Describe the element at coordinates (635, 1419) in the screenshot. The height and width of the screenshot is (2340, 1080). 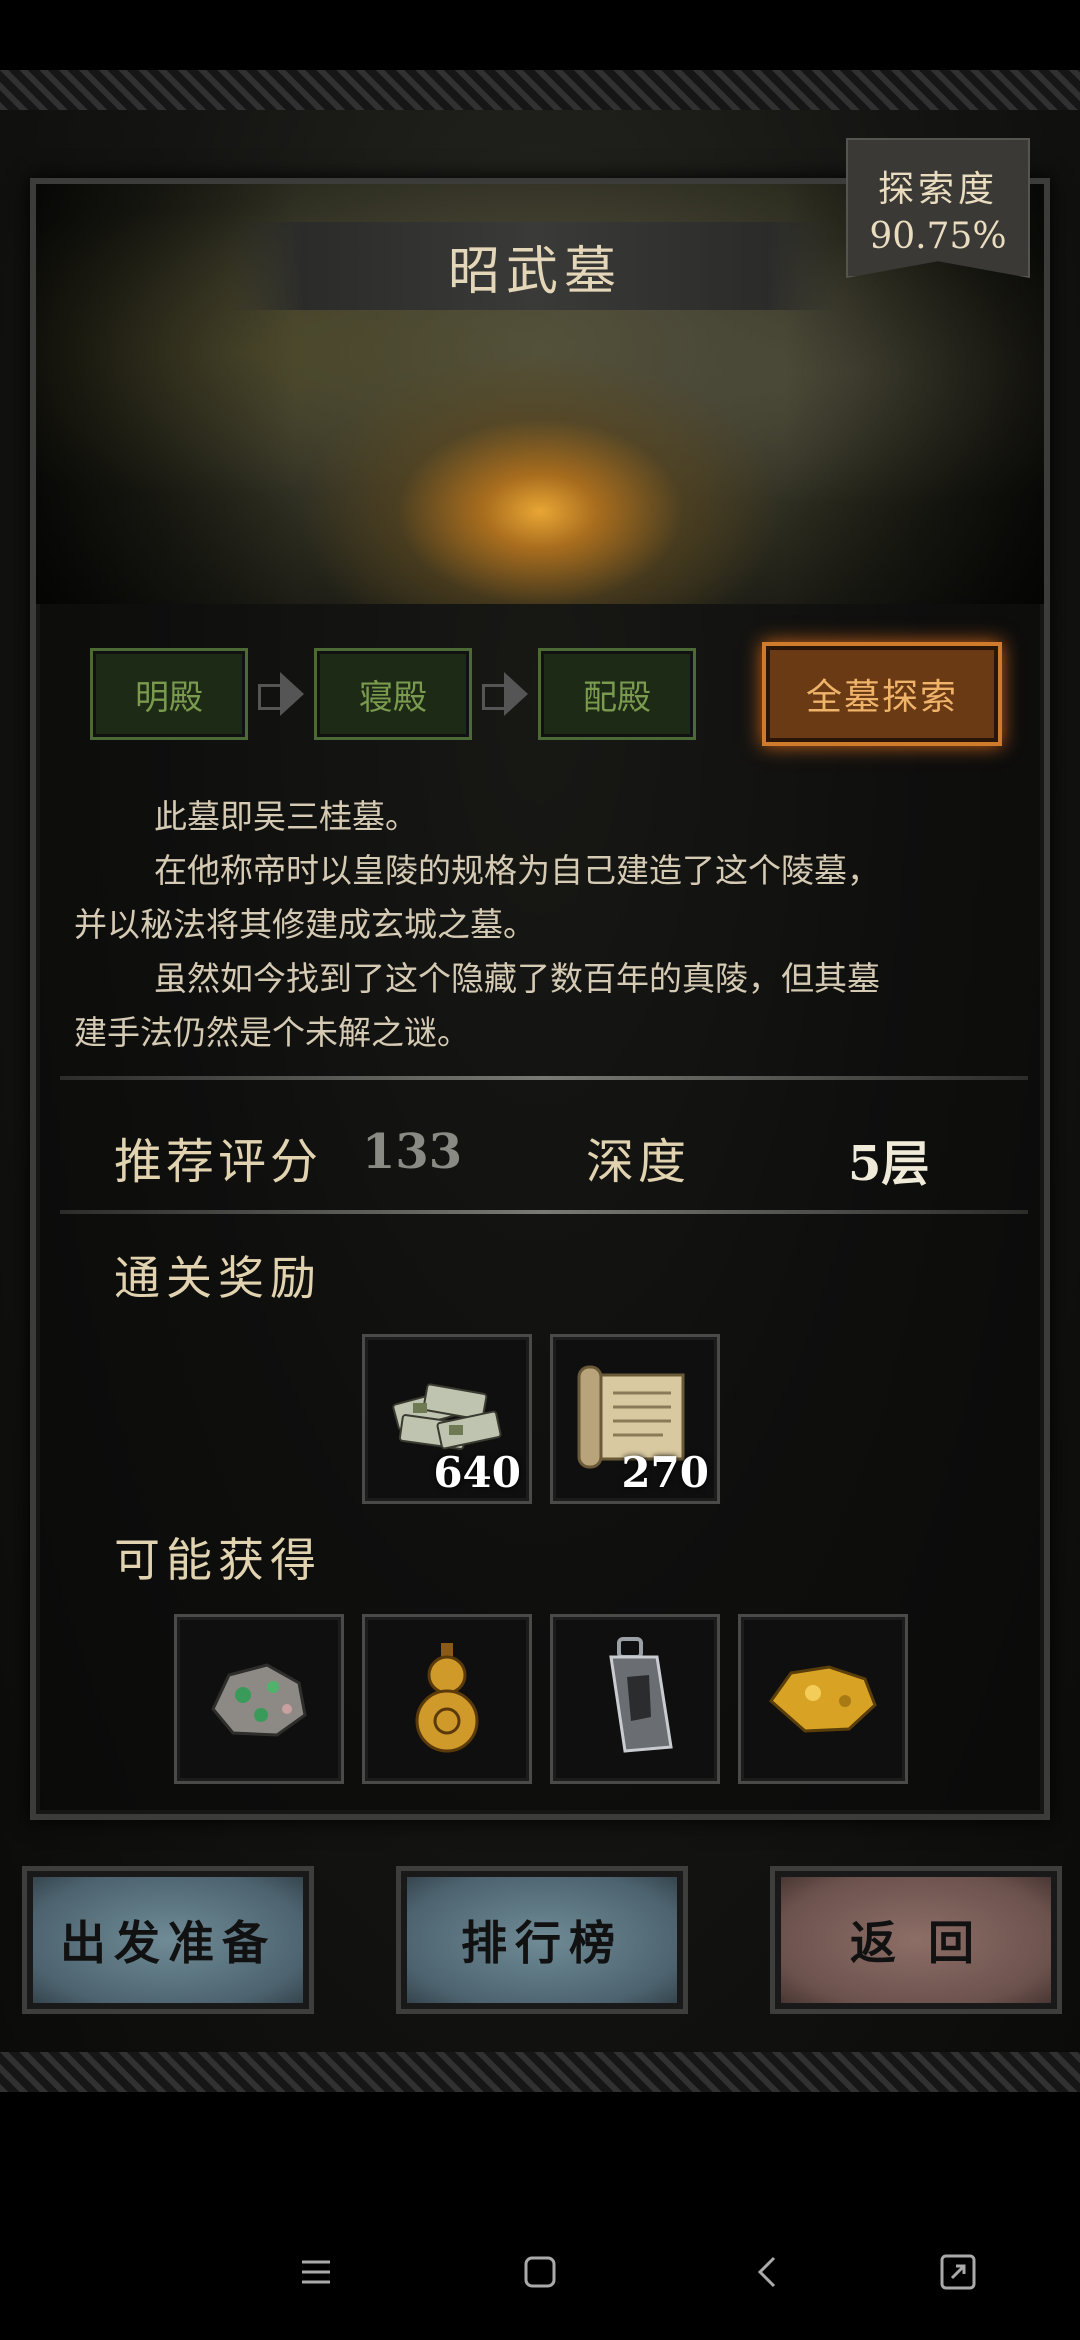
I see `reward-slot-scroll: 270` at that location.